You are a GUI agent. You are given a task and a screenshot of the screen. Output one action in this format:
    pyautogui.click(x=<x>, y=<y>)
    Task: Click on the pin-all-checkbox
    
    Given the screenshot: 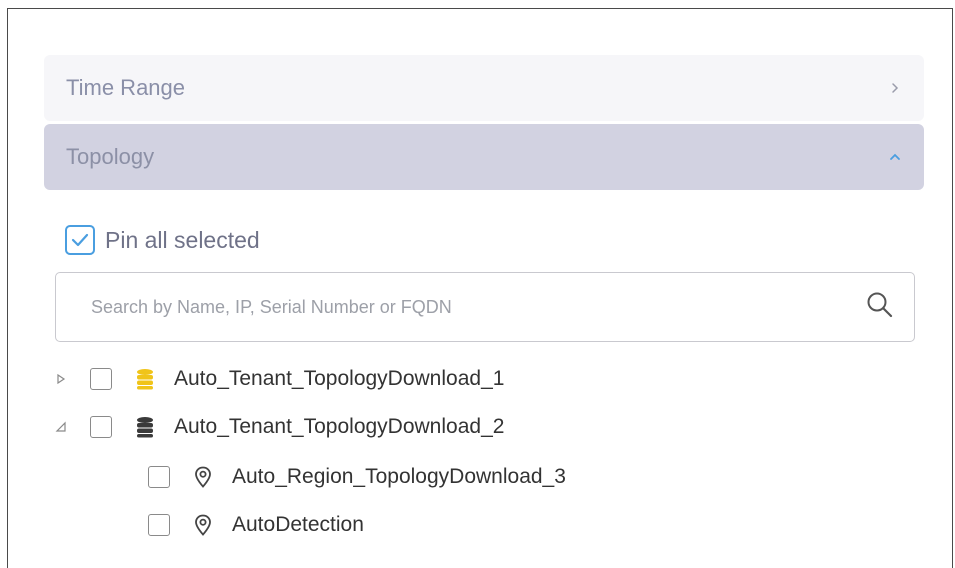 What is the action you would take?
    pyautogui.click(x=80, y=240)
    